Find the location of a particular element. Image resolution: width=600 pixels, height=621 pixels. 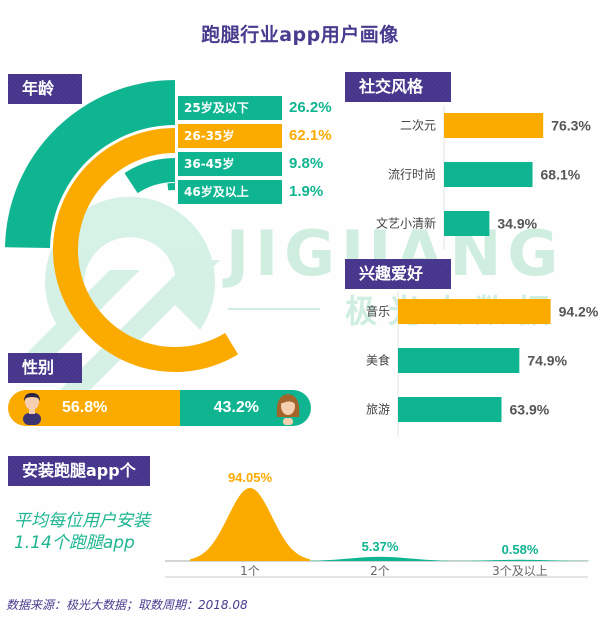

install-value-label: 0.58% is located at coordinates (520, 549).